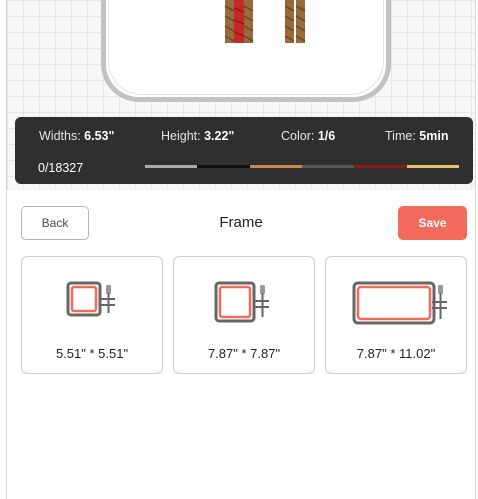 This screenshot has width=478, height=499. I want to click on frame-option-7x7: 7.87" * 7.87", so click(244, 315).